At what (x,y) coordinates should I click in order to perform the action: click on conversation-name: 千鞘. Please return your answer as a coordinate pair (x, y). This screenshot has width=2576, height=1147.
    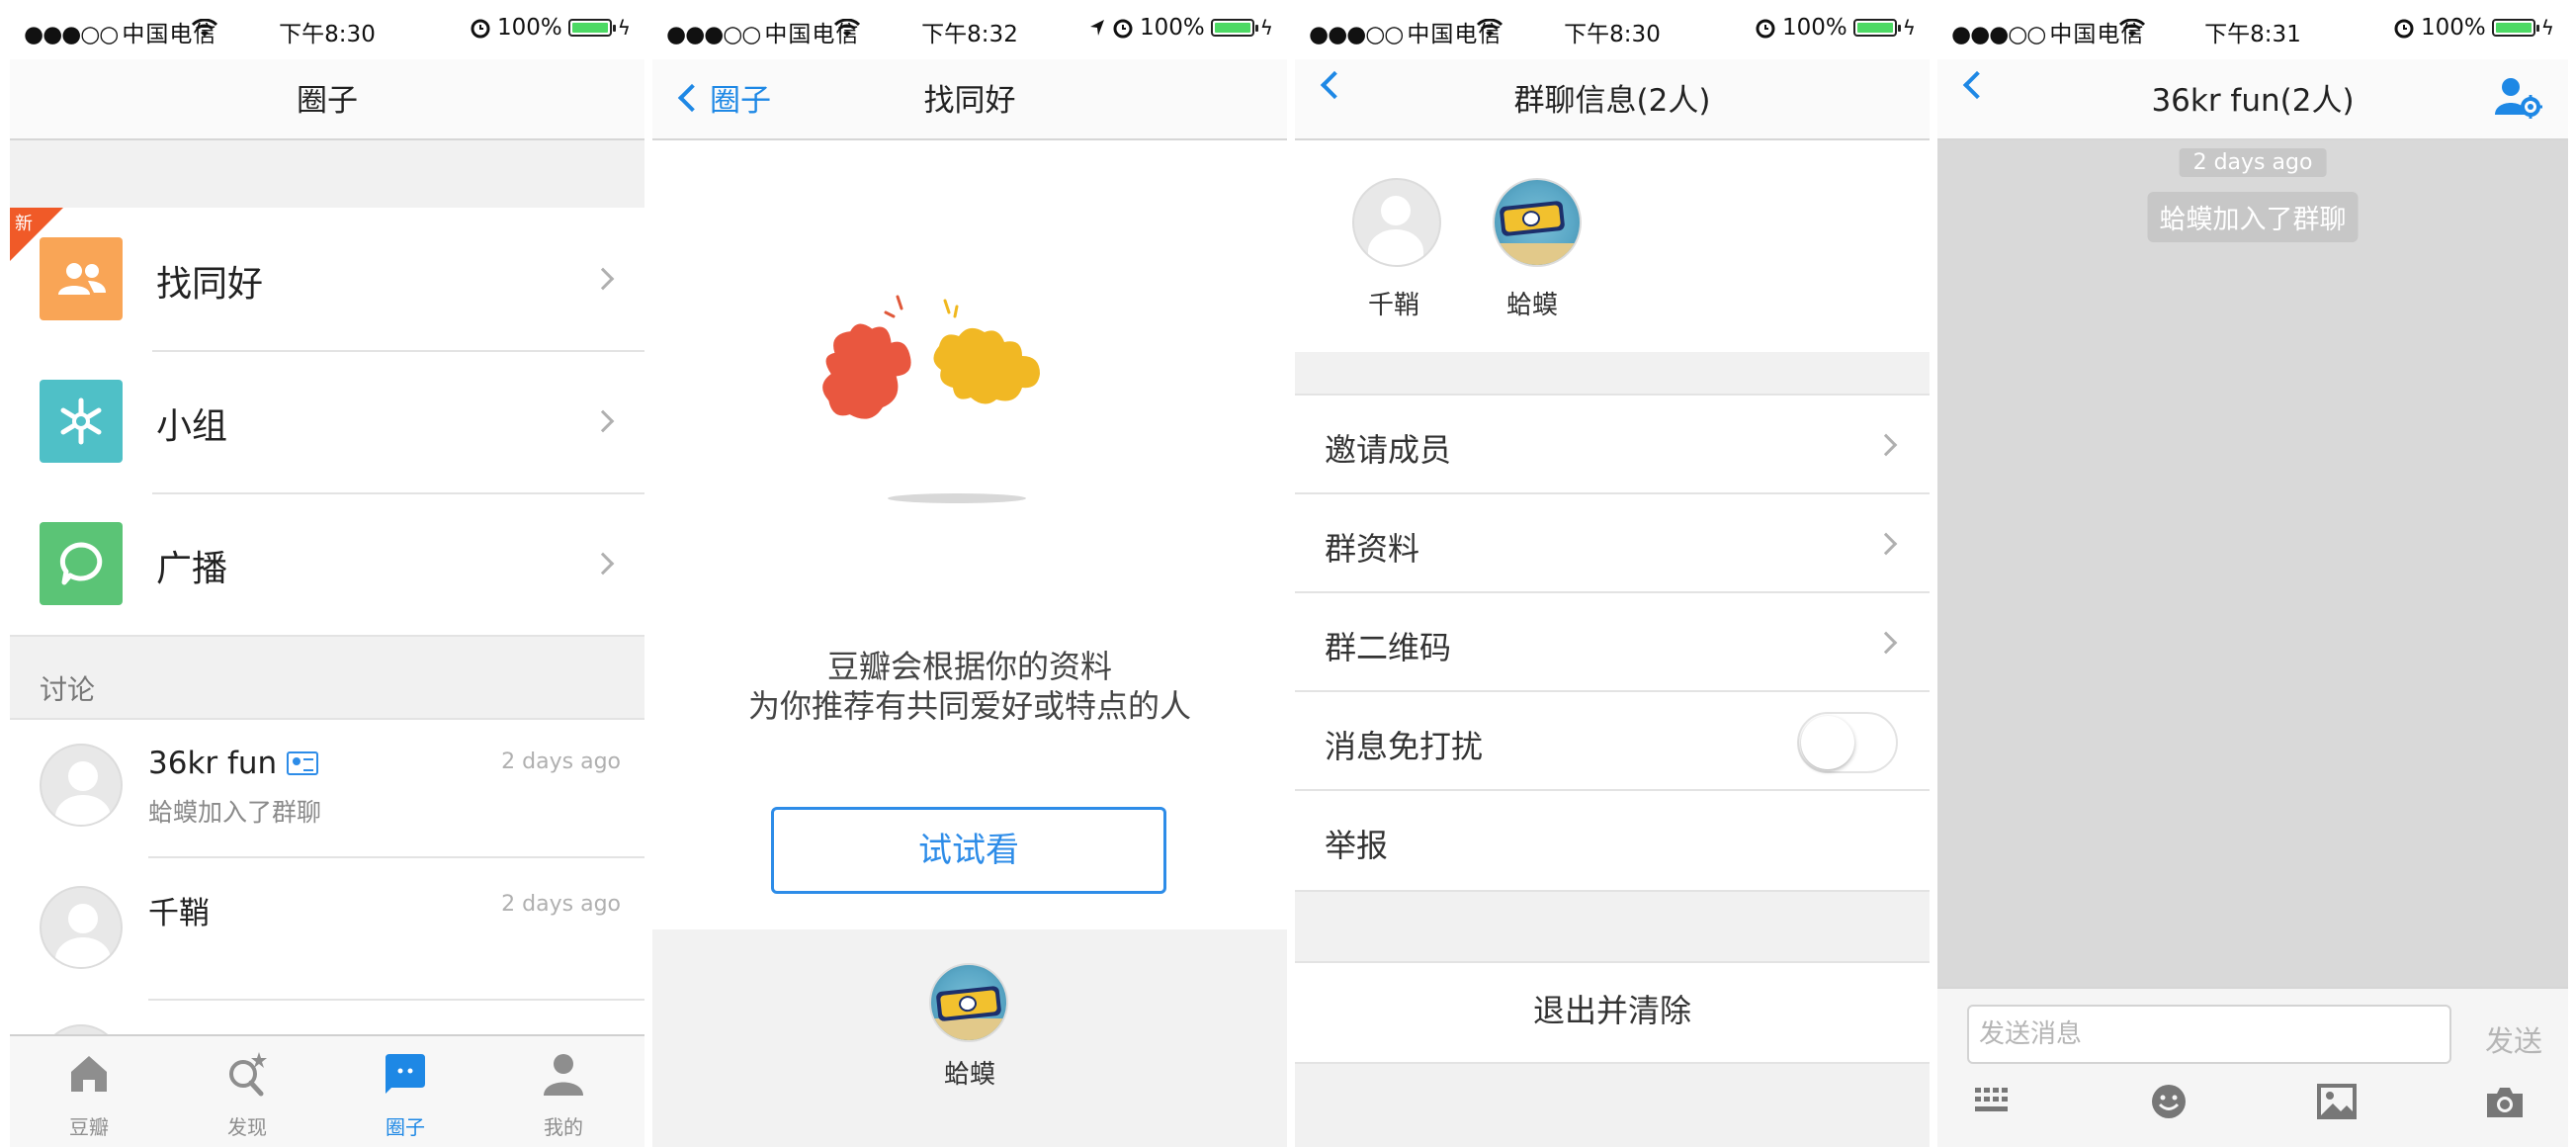
    Looking at the image, I should click on (179, 913).